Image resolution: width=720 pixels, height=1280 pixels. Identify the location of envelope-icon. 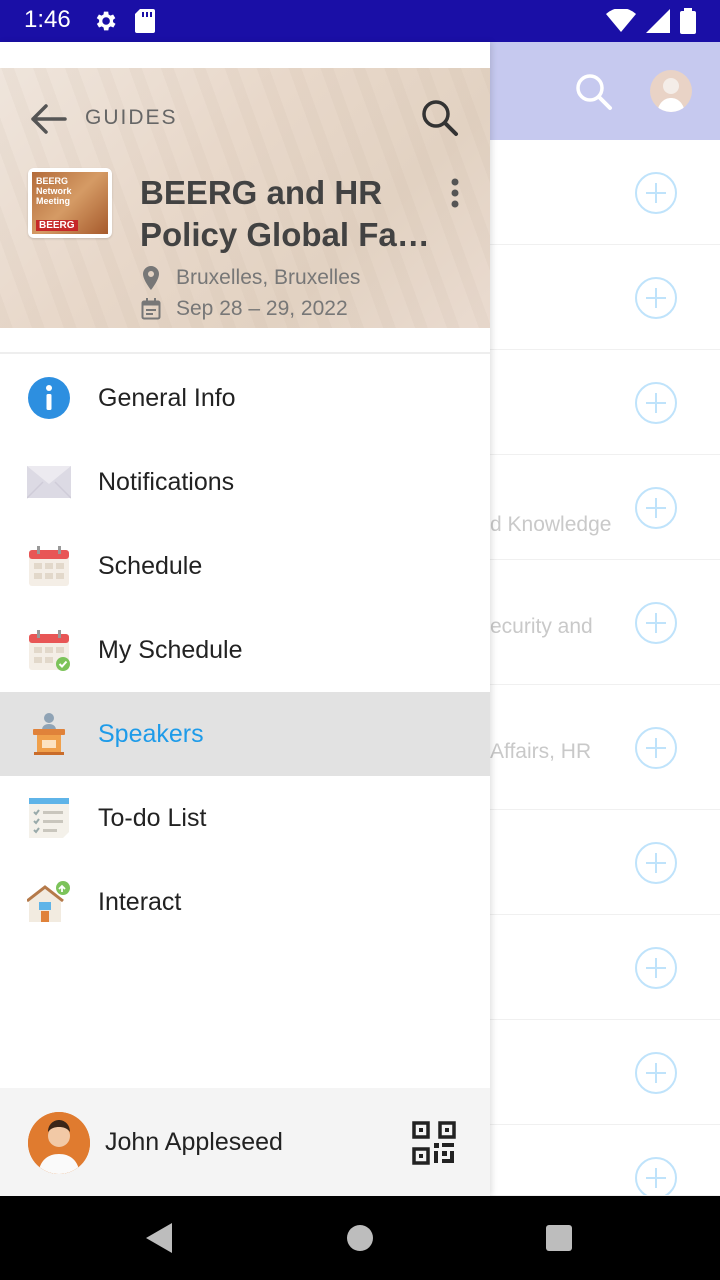
(49, 482).